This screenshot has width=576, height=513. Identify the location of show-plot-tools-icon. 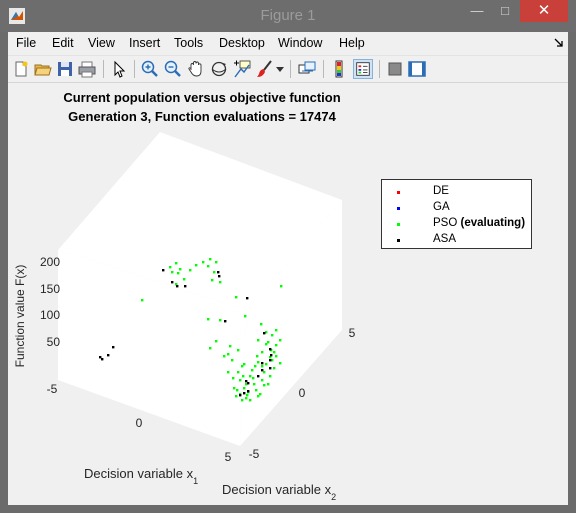
(417, 69).